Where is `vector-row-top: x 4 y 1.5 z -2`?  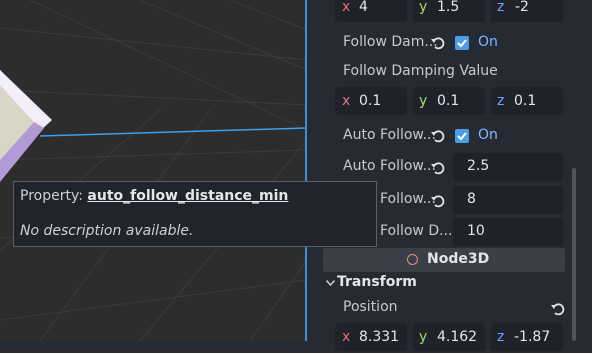 vector-row-top: x 4 y 1.5 z -2 is located at coordinates (449, 12).